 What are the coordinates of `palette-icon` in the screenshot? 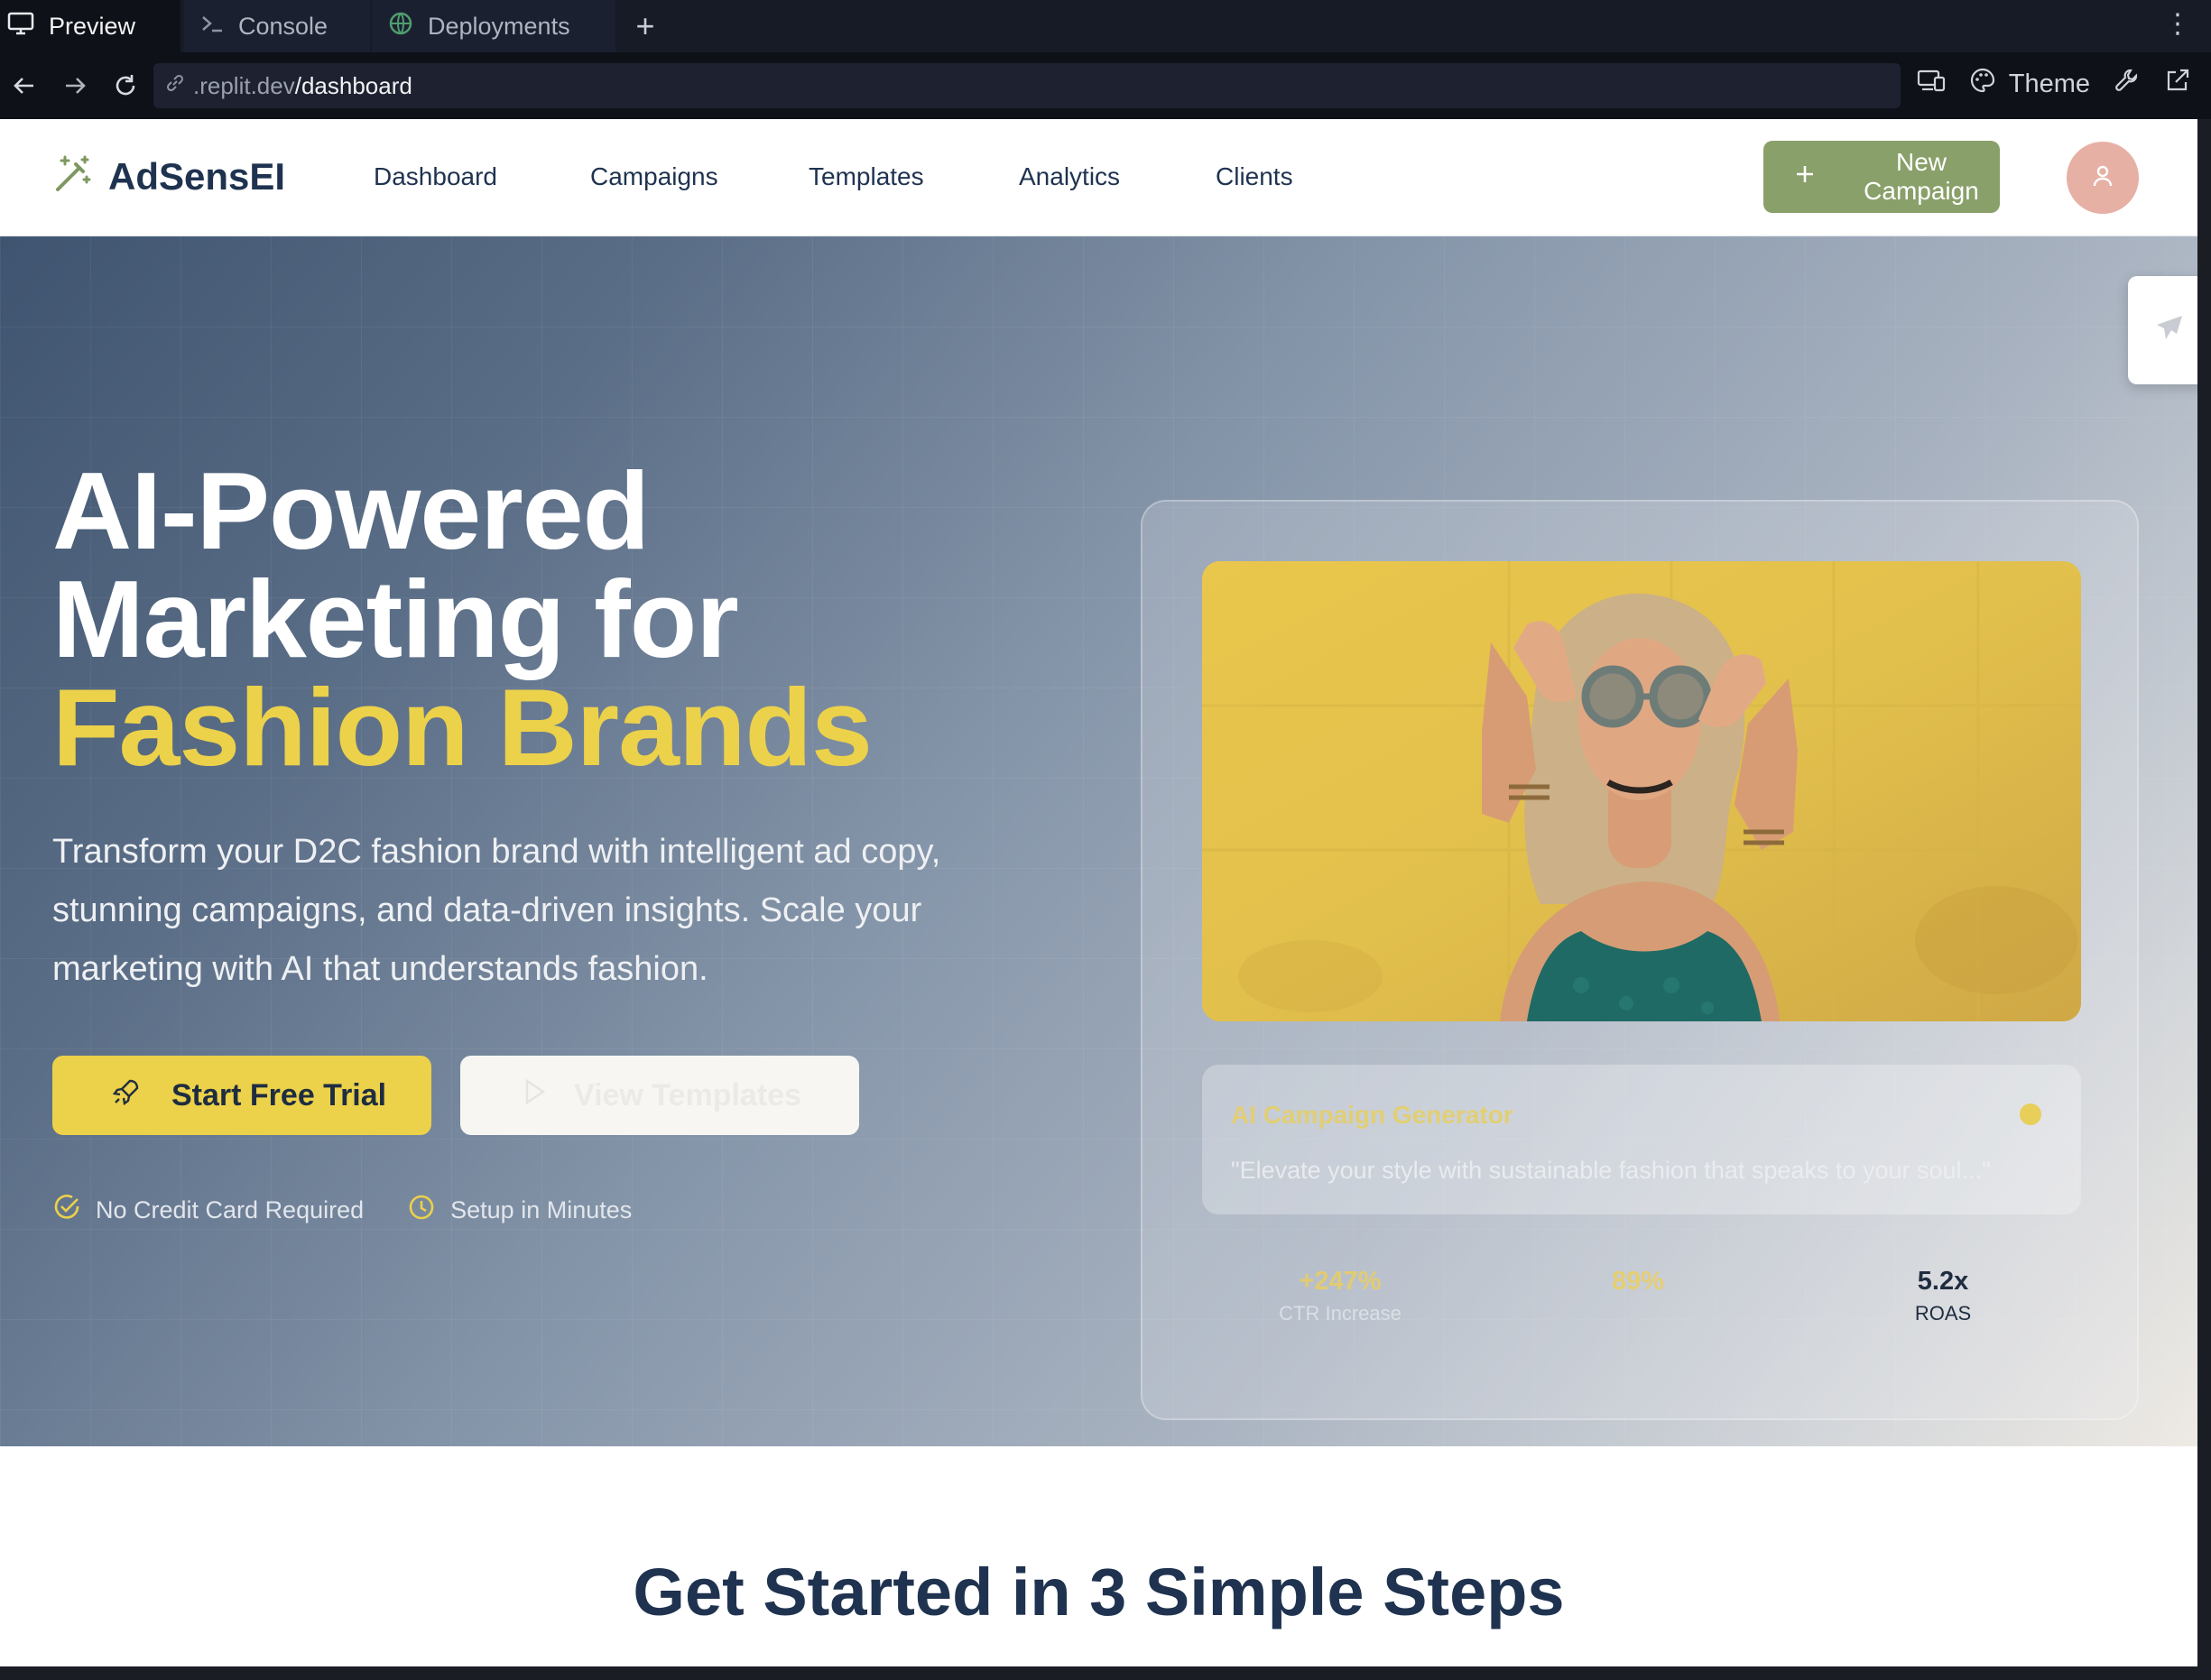 It's located at (1983, 84).